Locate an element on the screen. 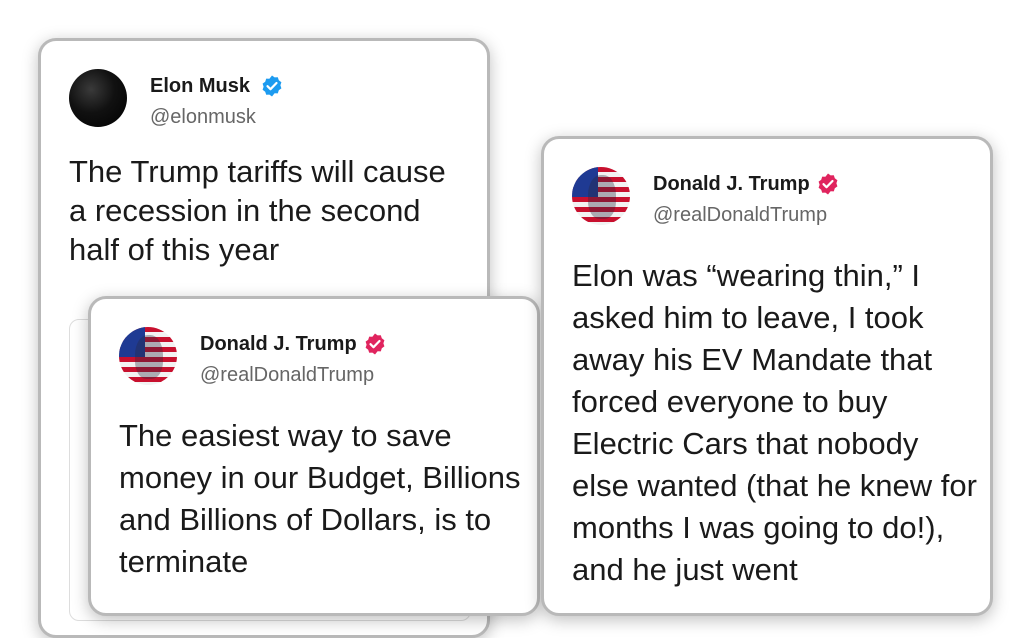 The image size is (1024, 638). author-name: Elon Musk is located at coordinates (200, 86).